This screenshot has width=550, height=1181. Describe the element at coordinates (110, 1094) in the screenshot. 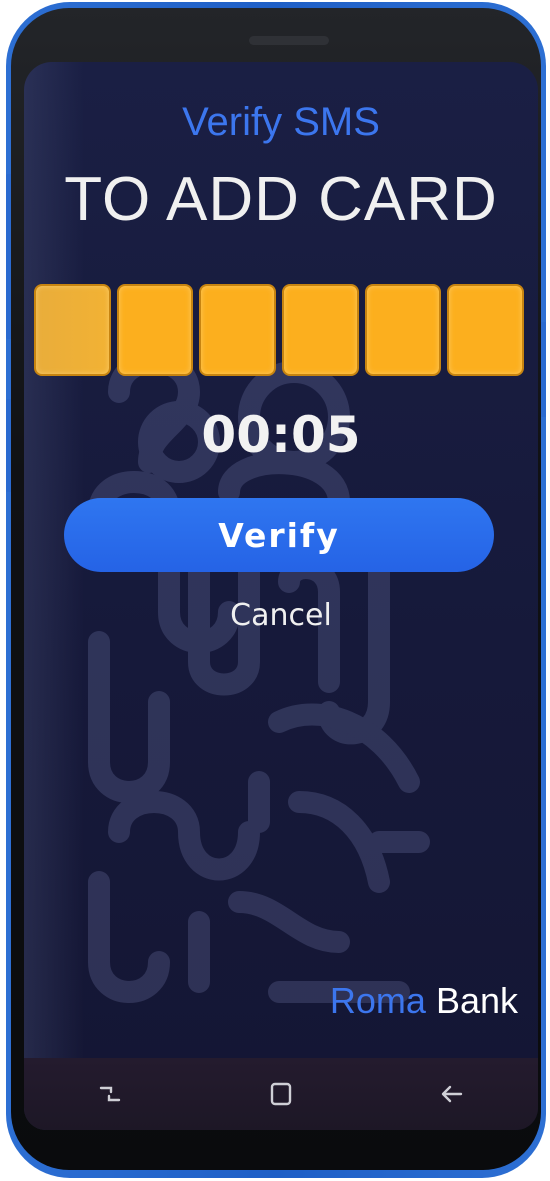

I see `recent-apps-icon` at that location.